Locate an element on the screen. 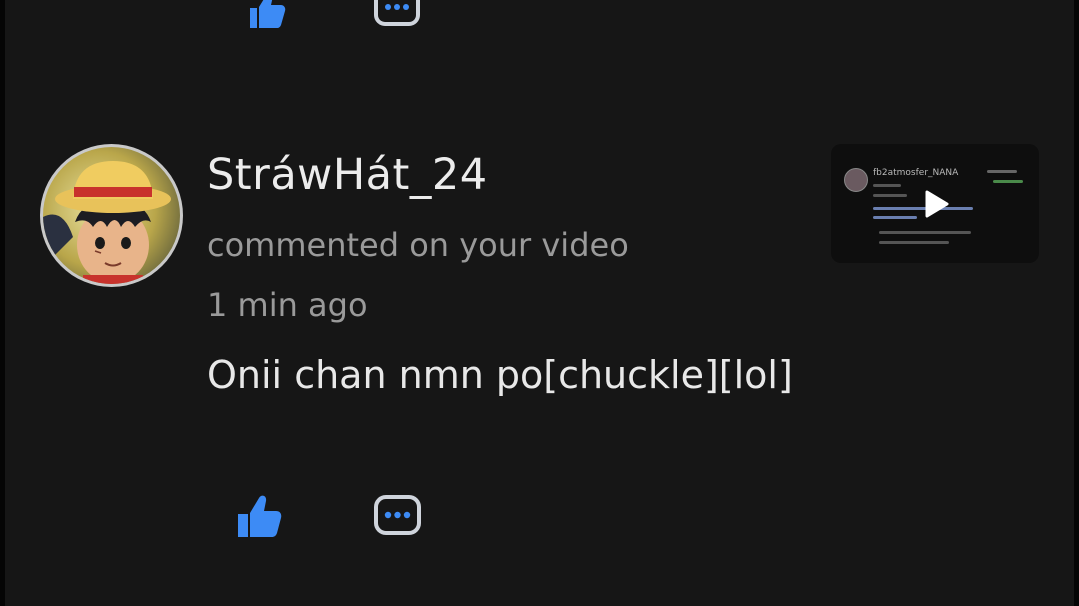 This screenshot has width=1079, height=606. user-avatar is located at coordinates (111, 215).